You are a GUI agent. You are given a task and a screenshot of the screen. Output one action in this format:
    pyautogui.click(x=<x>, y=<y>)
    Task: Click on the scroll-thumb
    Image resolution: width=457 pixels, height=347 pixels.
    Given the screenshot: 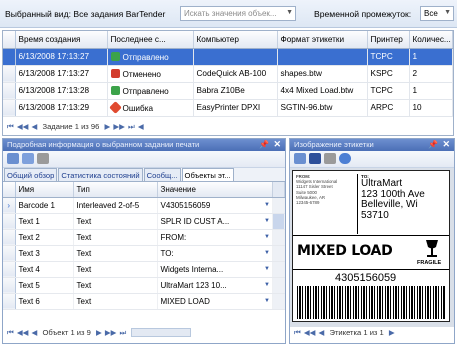 What is the action you would take?
    pyautogui.click(x=278, y=221)
    